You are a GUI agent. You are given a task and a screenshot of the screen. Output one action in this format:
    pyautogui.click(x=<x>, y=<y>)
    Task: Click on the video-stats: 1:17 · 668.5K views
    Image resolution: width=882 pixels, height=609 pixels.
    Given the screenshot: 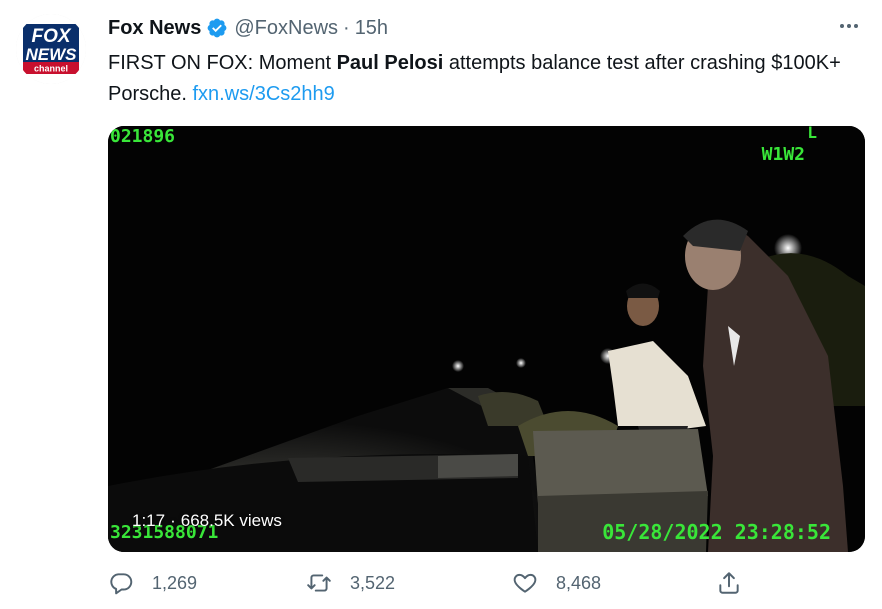 What is the action you would take?
    pyautogui.click(x=207, y=521)
    